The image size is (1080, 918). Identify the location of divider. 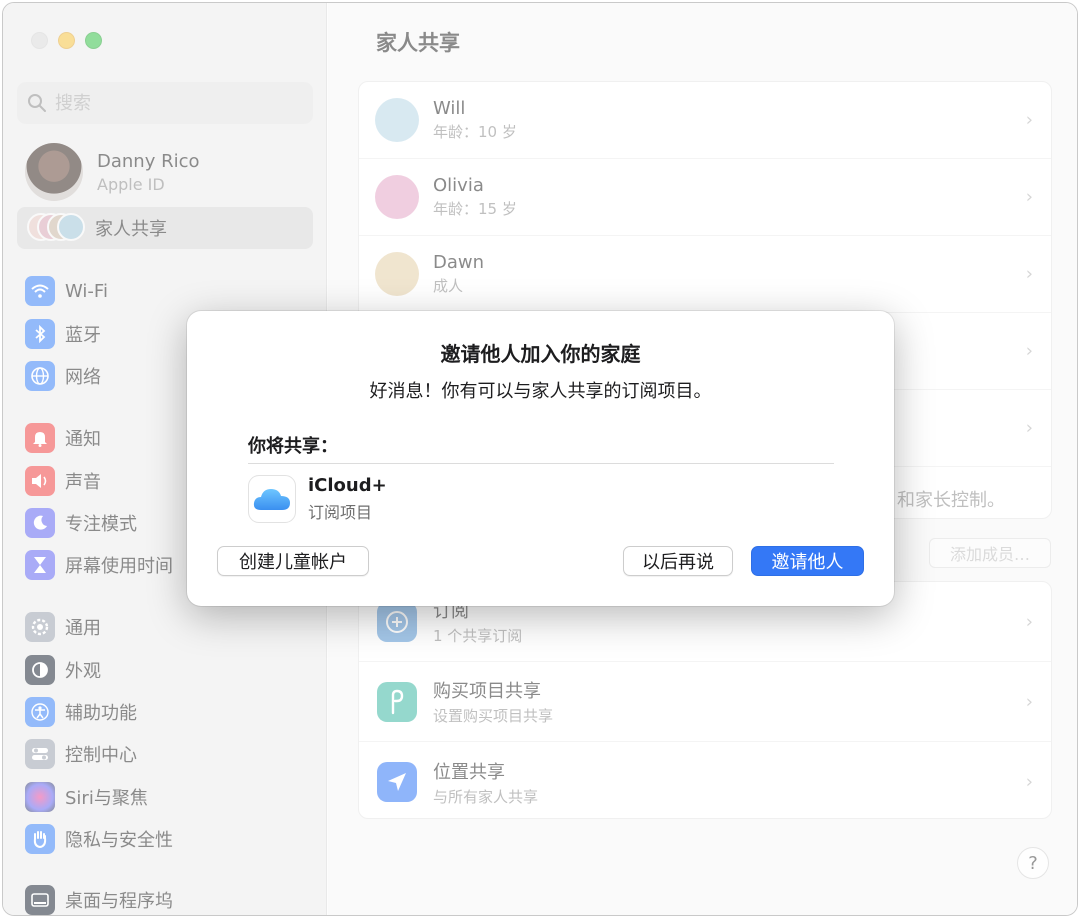
(541, 463).